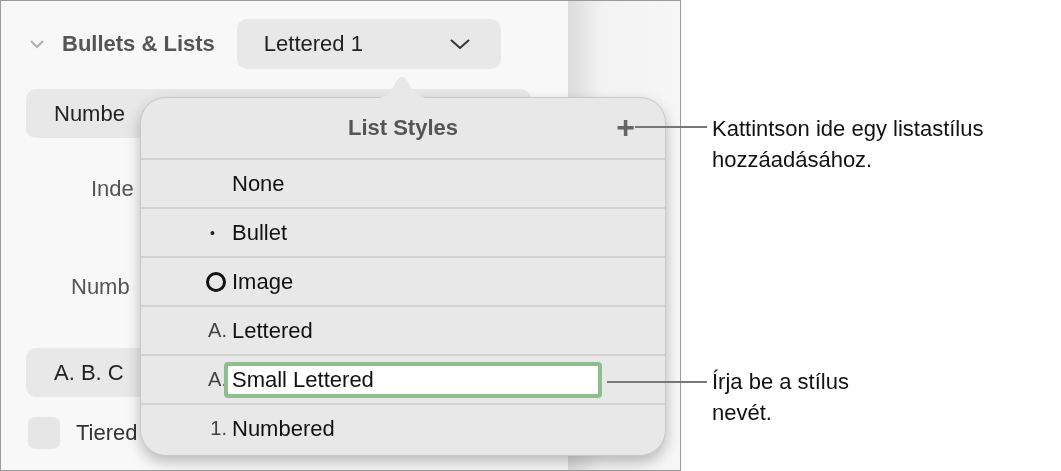  Describe the element at coordinates (413, 379) in the screenshot. I see `style-name-field: Small Lettered` at that location.